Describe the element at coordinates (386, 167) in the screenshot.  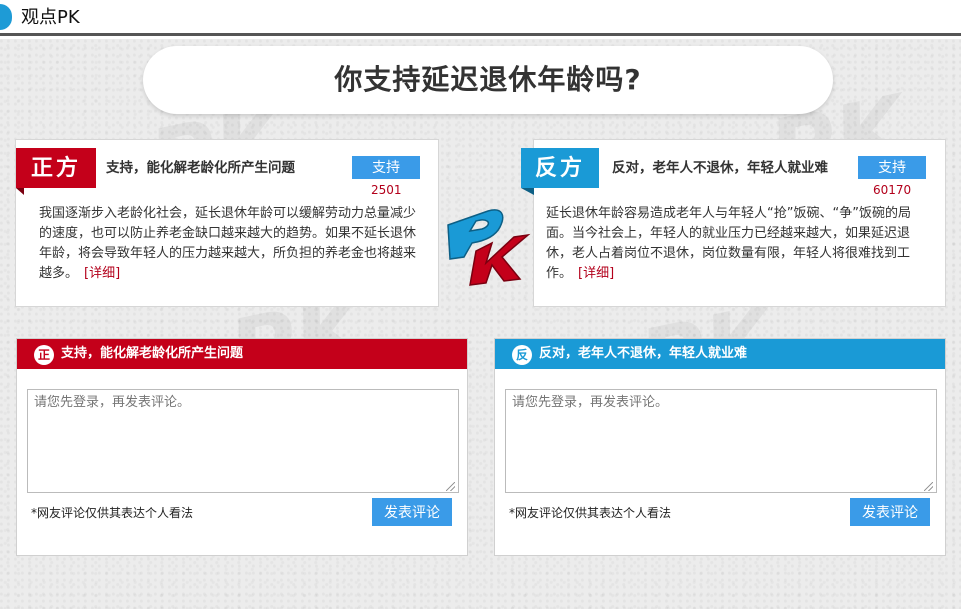
I see `pro-vote-button: 支持` at that location.